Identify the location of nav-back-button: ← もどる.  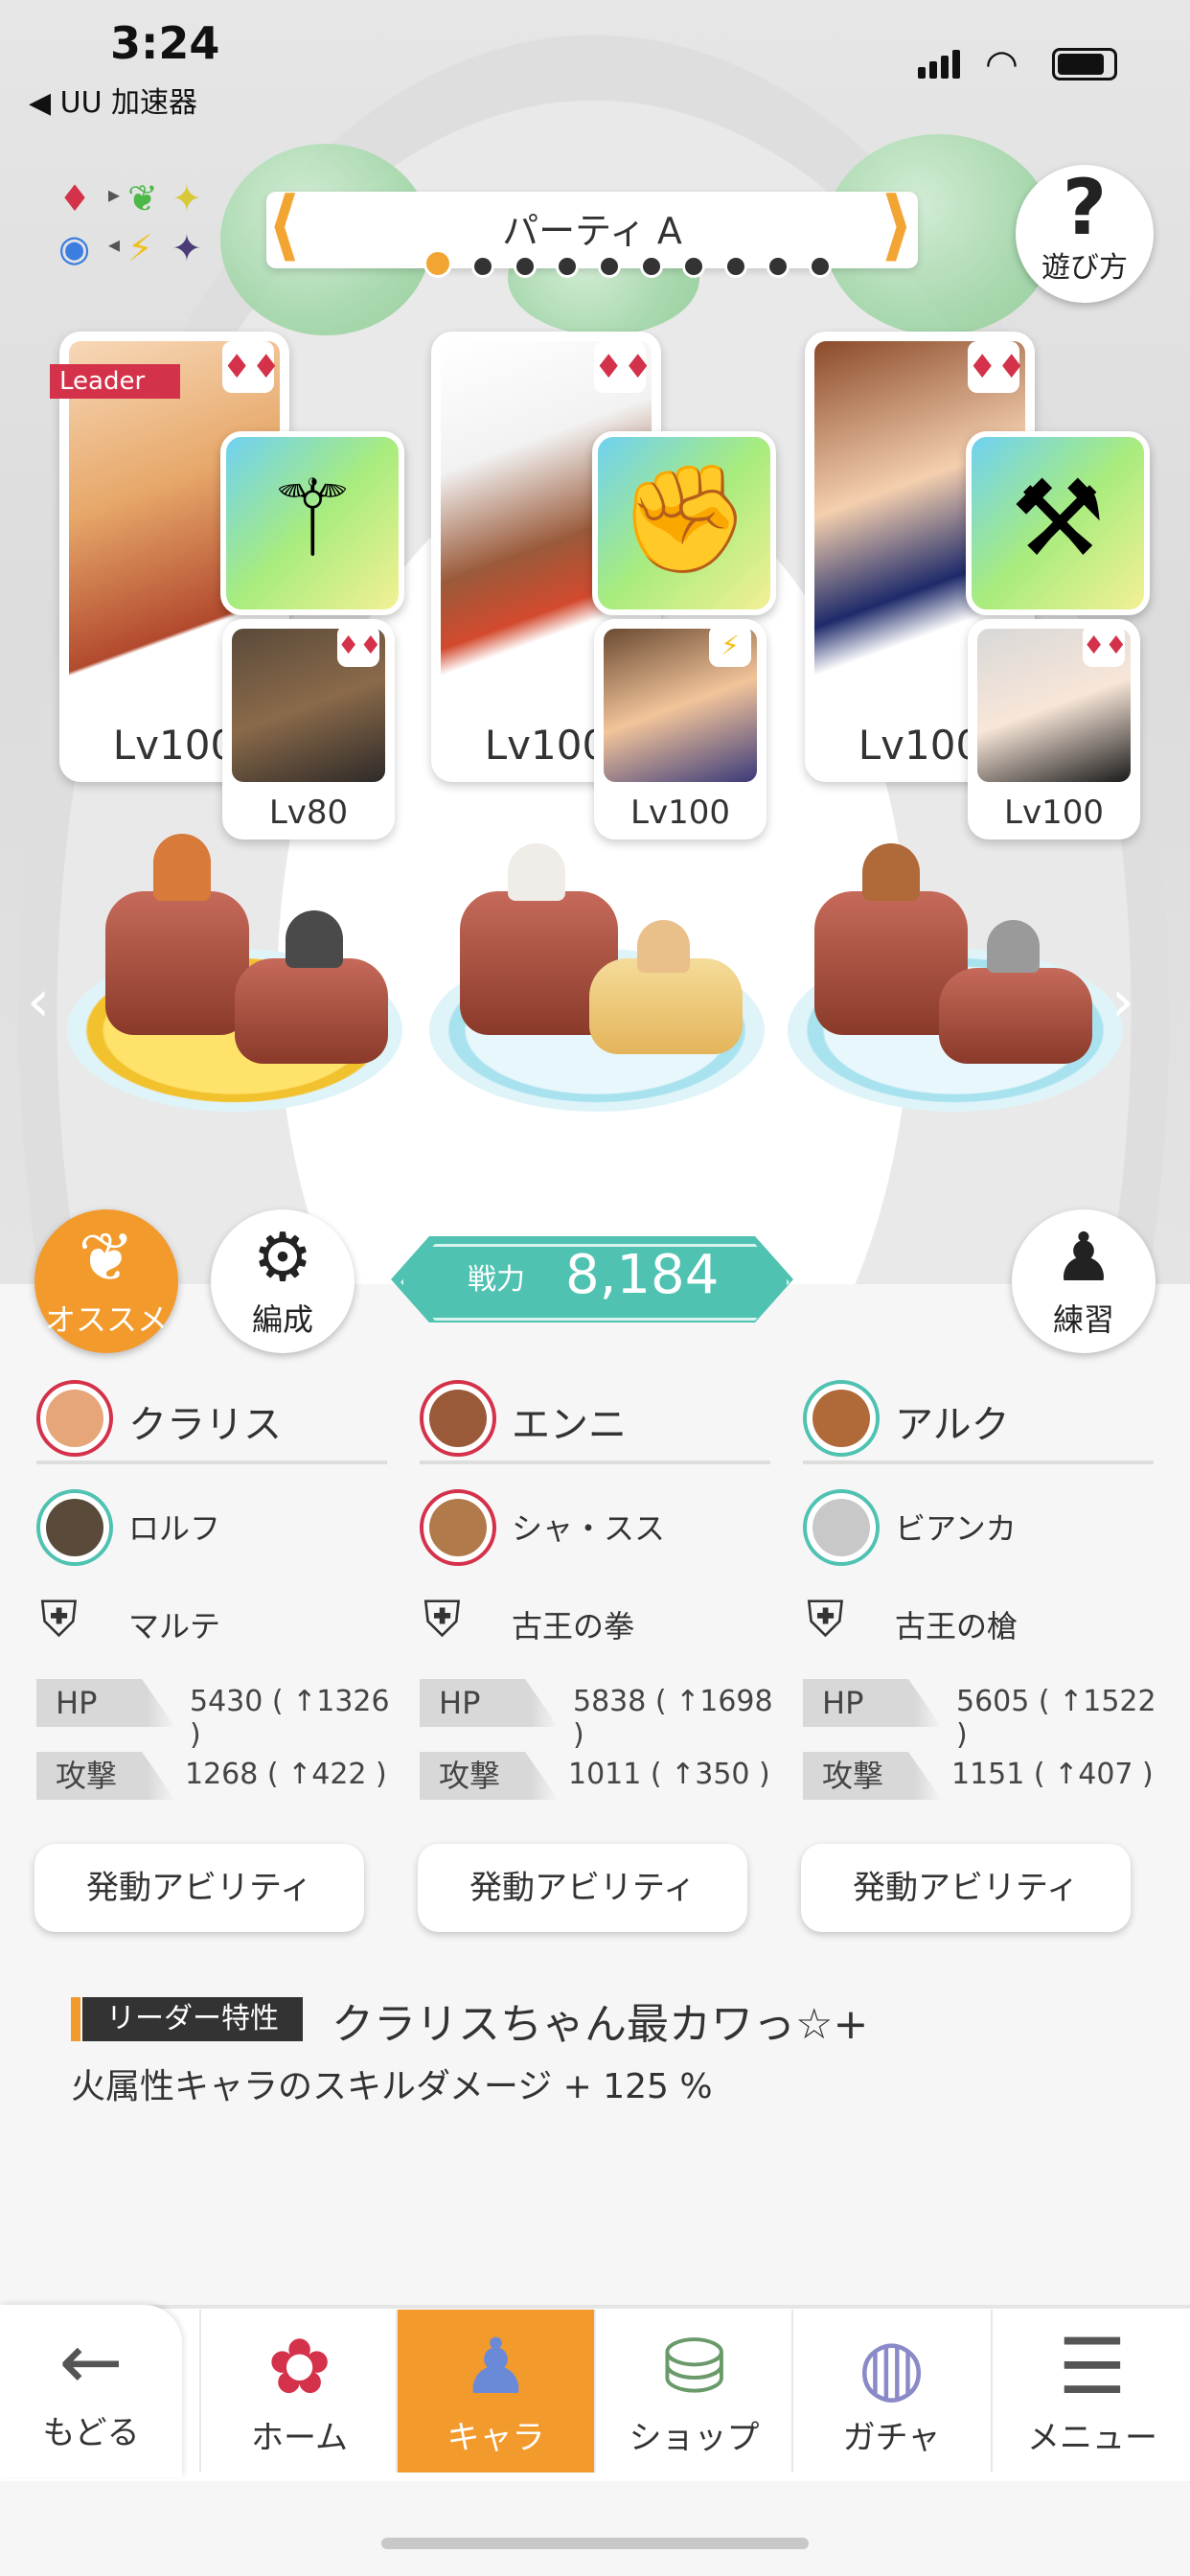
(91, 2391).